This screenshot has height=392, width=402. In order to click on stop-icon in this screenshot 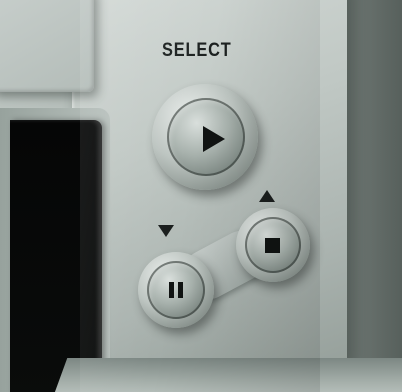, I will do `click(272, 245)`.